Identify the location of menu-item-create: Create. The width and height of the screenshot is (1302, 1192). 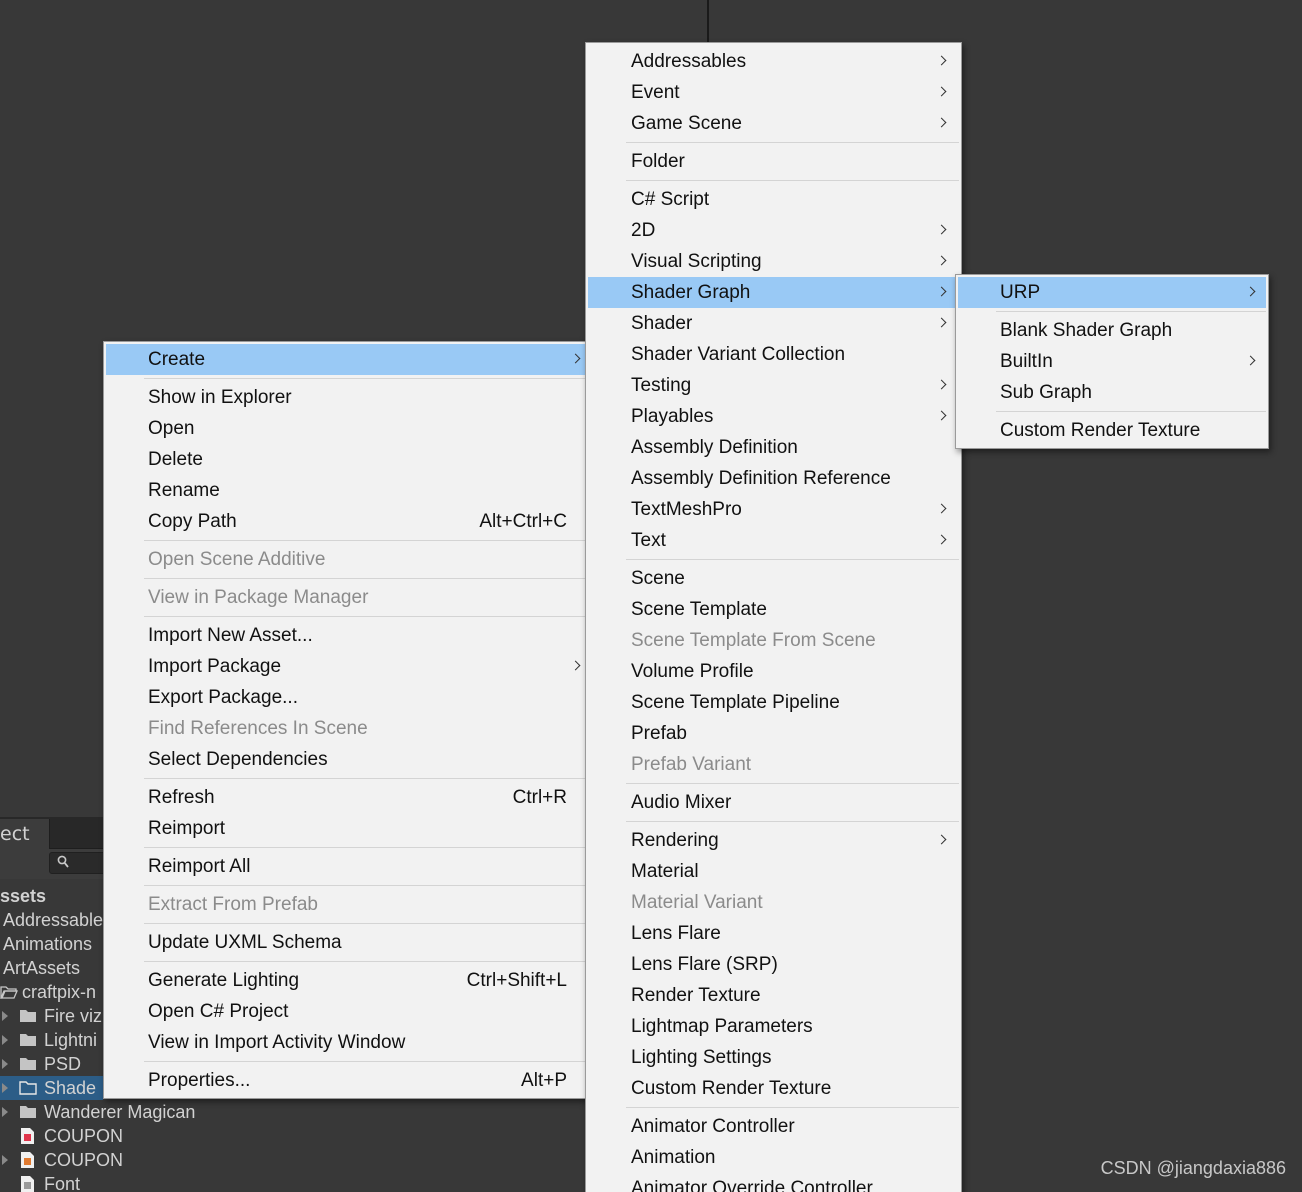
(345, 359).